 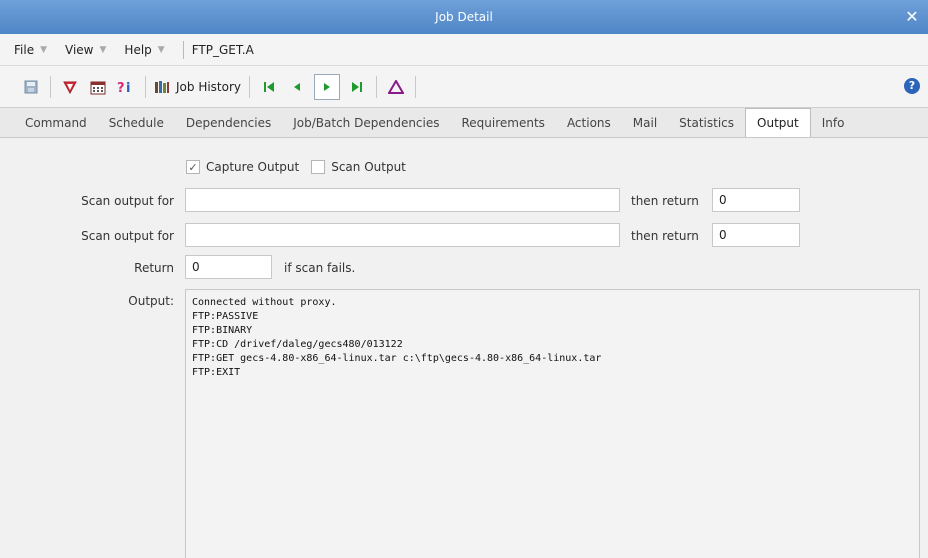 I want to click on filter-icon, so click(x=70, y=87).